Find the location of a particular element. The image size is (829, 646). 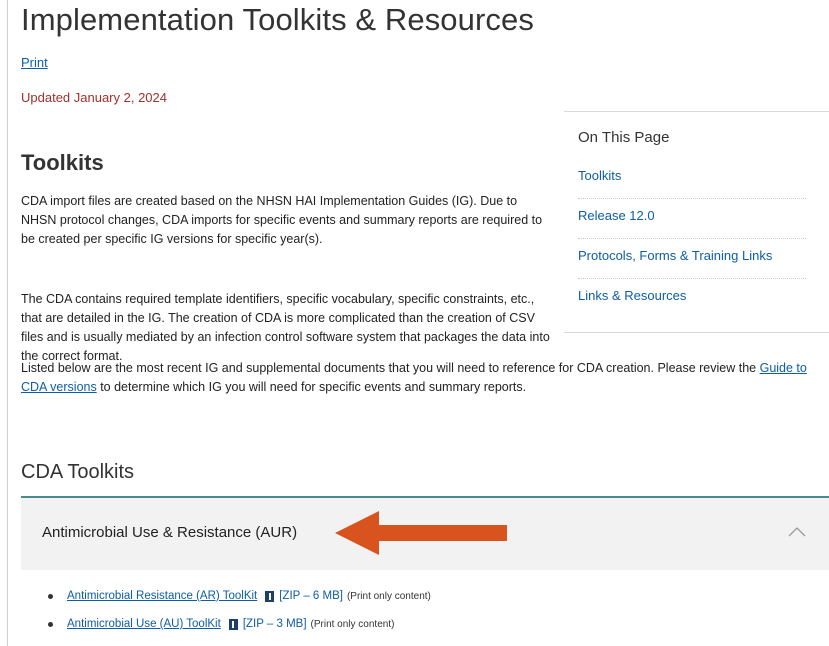

au-toolkit-link: Antimicrobial Use (AU) ToolKit is located at coordinates (144, 624).